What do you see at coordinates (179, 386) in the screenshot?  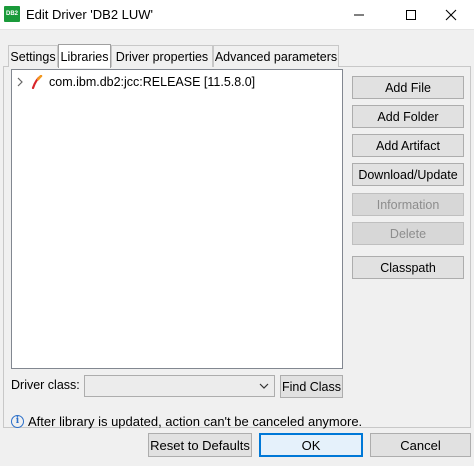 I see `driver-class-combobox` at bounding box center [179, 386].